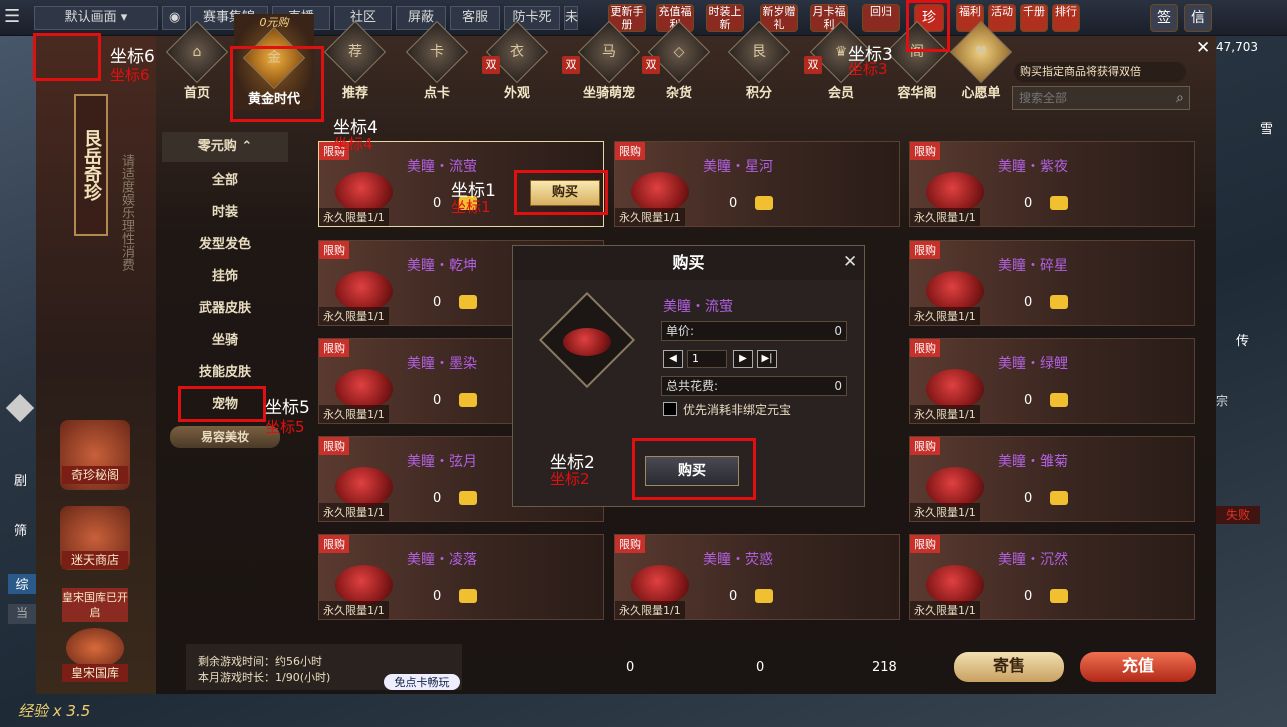 The width and height of the screenshot is (1287, 727). Describe the element at coordinates (95, 605) in the screenshot. I see `treasury-status: 皇宋国库已开启` at that location.